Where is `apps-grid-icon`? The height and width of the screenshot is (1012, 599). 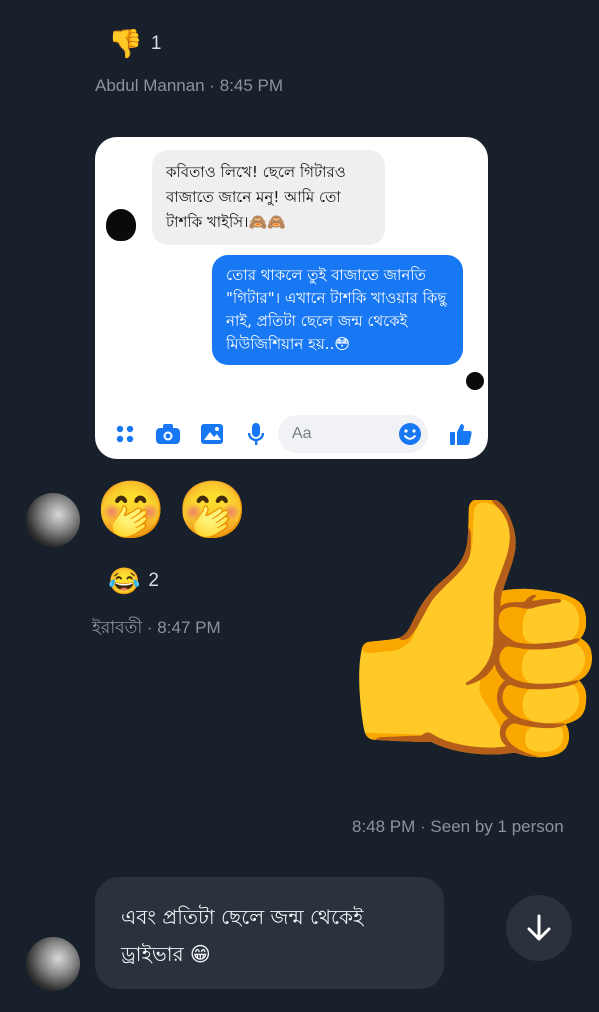 apps-grid-icon is located at coordinates (125, 434).